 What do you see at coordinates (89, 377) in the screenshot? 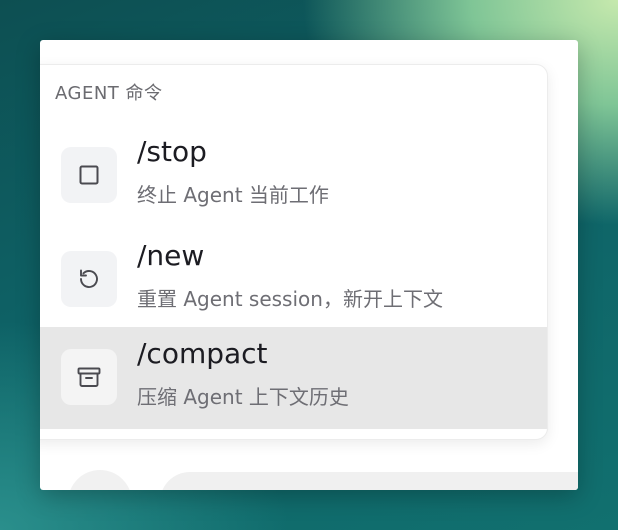
I see `archive-icon` at bounding box center [89, 377].